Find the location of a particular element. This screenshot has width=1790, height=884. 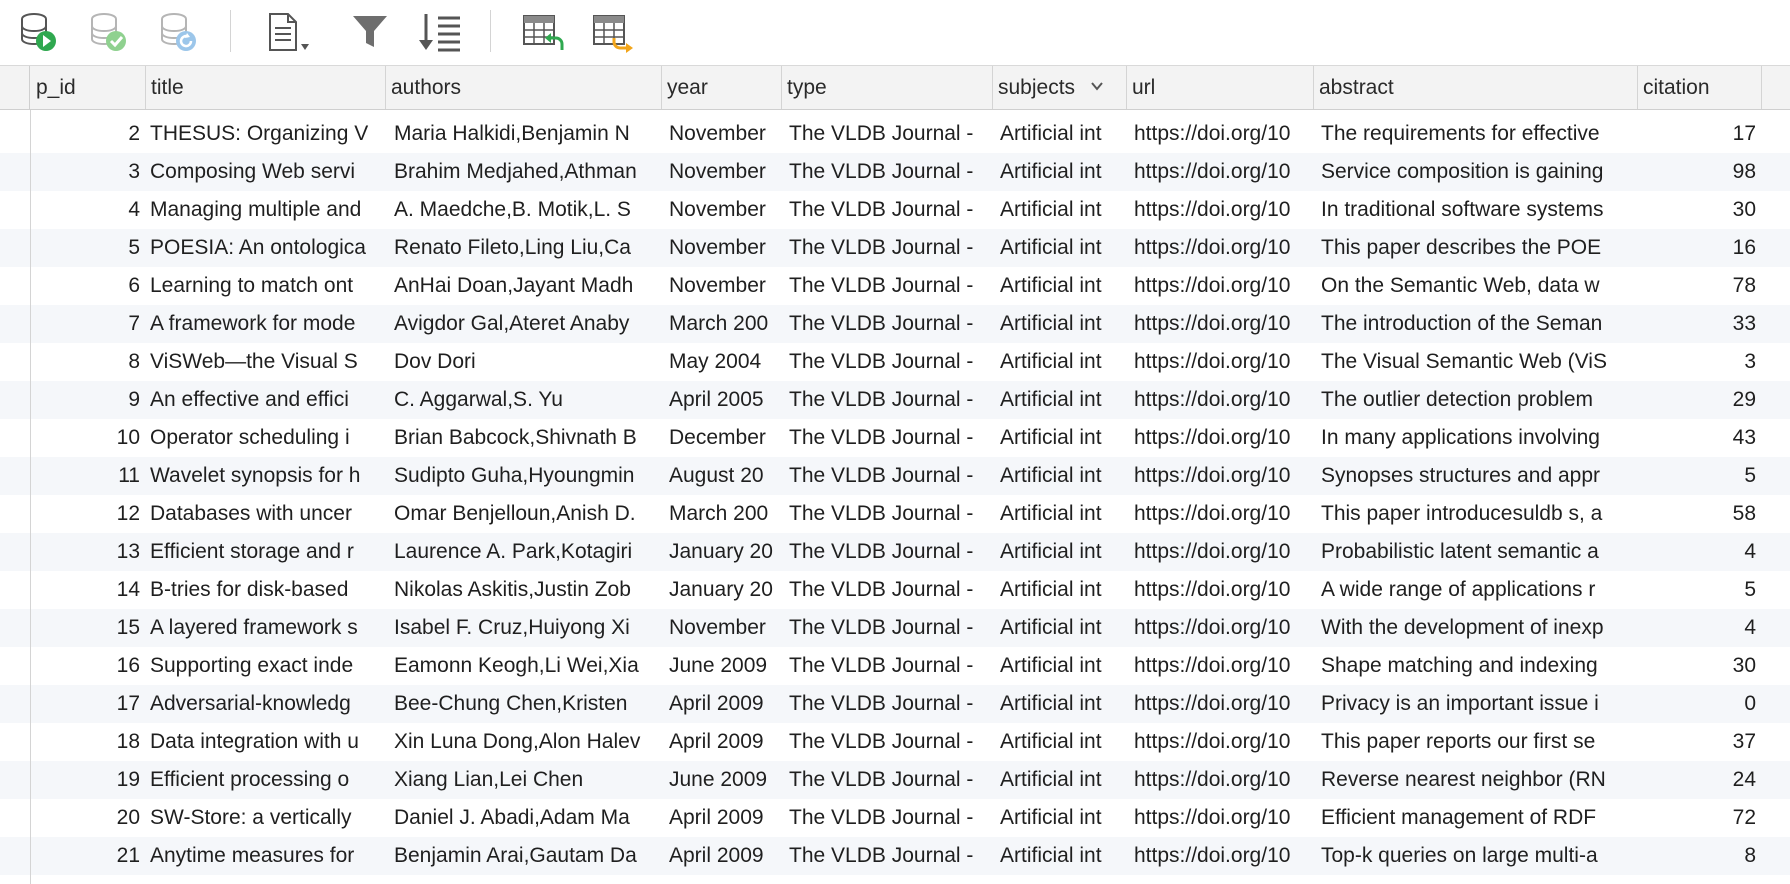

cell-title: THESUS: Organizing V is located at coordinates (266, 134).